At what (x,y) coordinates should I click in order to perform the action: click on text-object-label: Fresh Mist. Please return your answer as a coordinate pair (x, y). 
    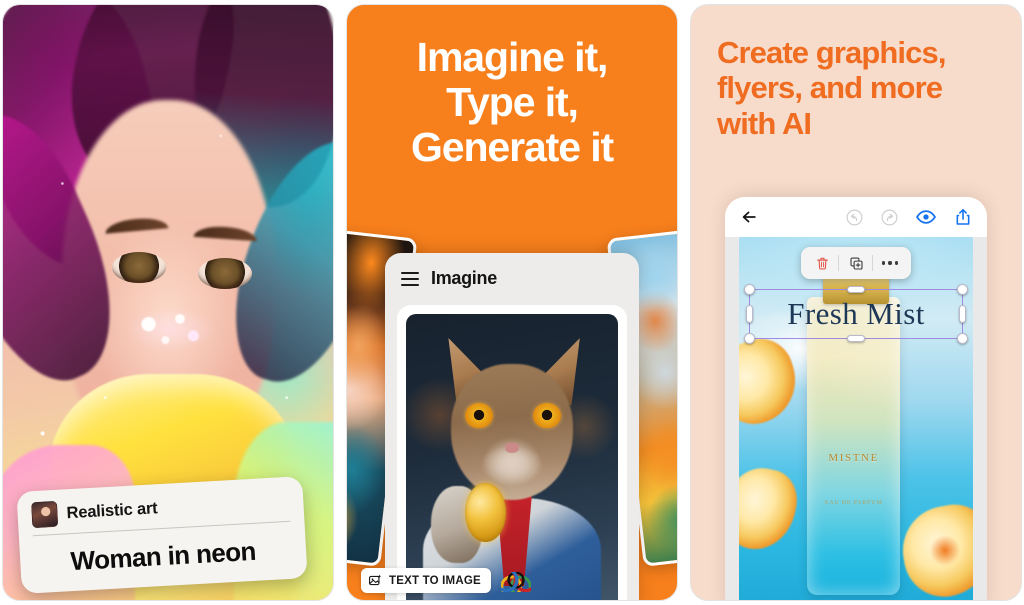
    Looking at the image, I should click on (856, 313).